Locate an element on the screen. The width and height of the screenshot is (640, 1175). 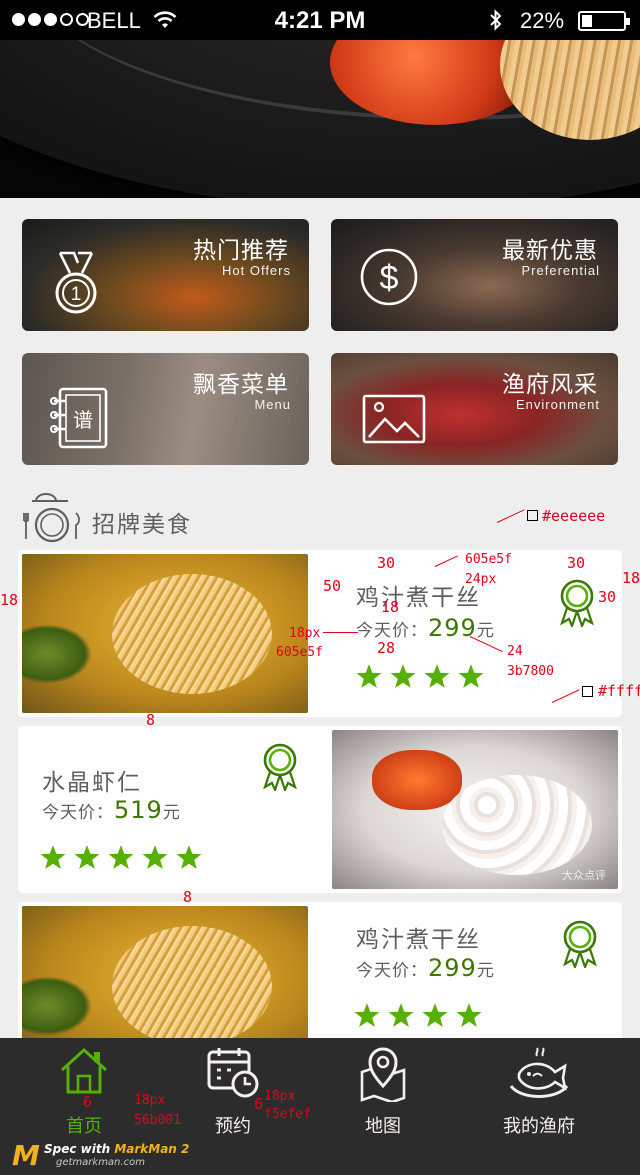
dish-price: 今天价：519元 is located at coordinates (111, 810).